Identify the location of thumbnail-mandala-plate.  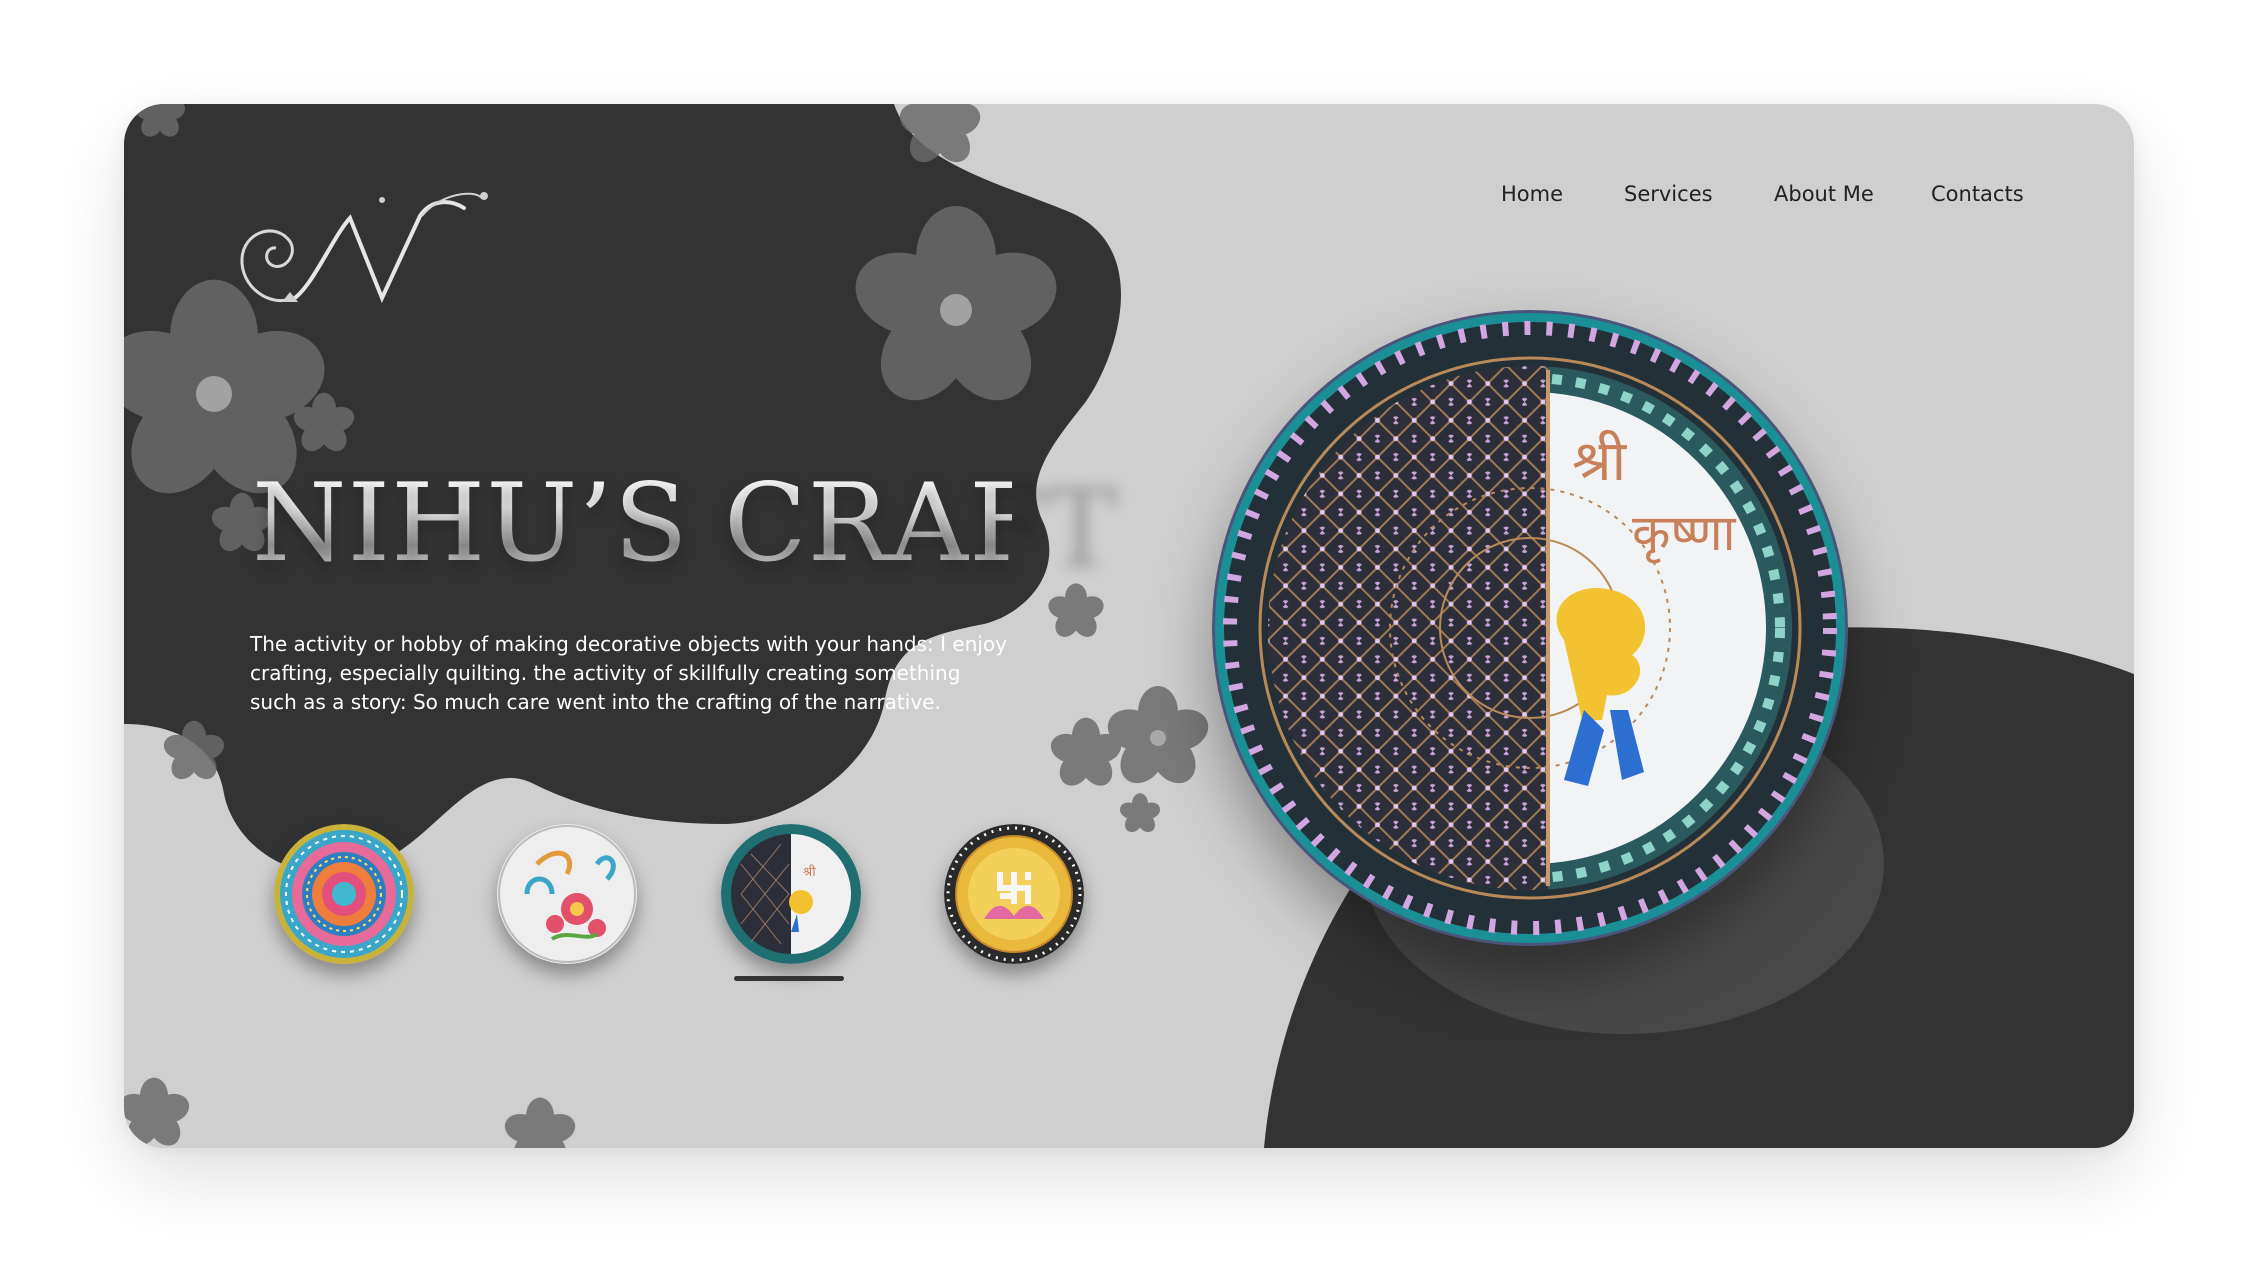
(344, 894).